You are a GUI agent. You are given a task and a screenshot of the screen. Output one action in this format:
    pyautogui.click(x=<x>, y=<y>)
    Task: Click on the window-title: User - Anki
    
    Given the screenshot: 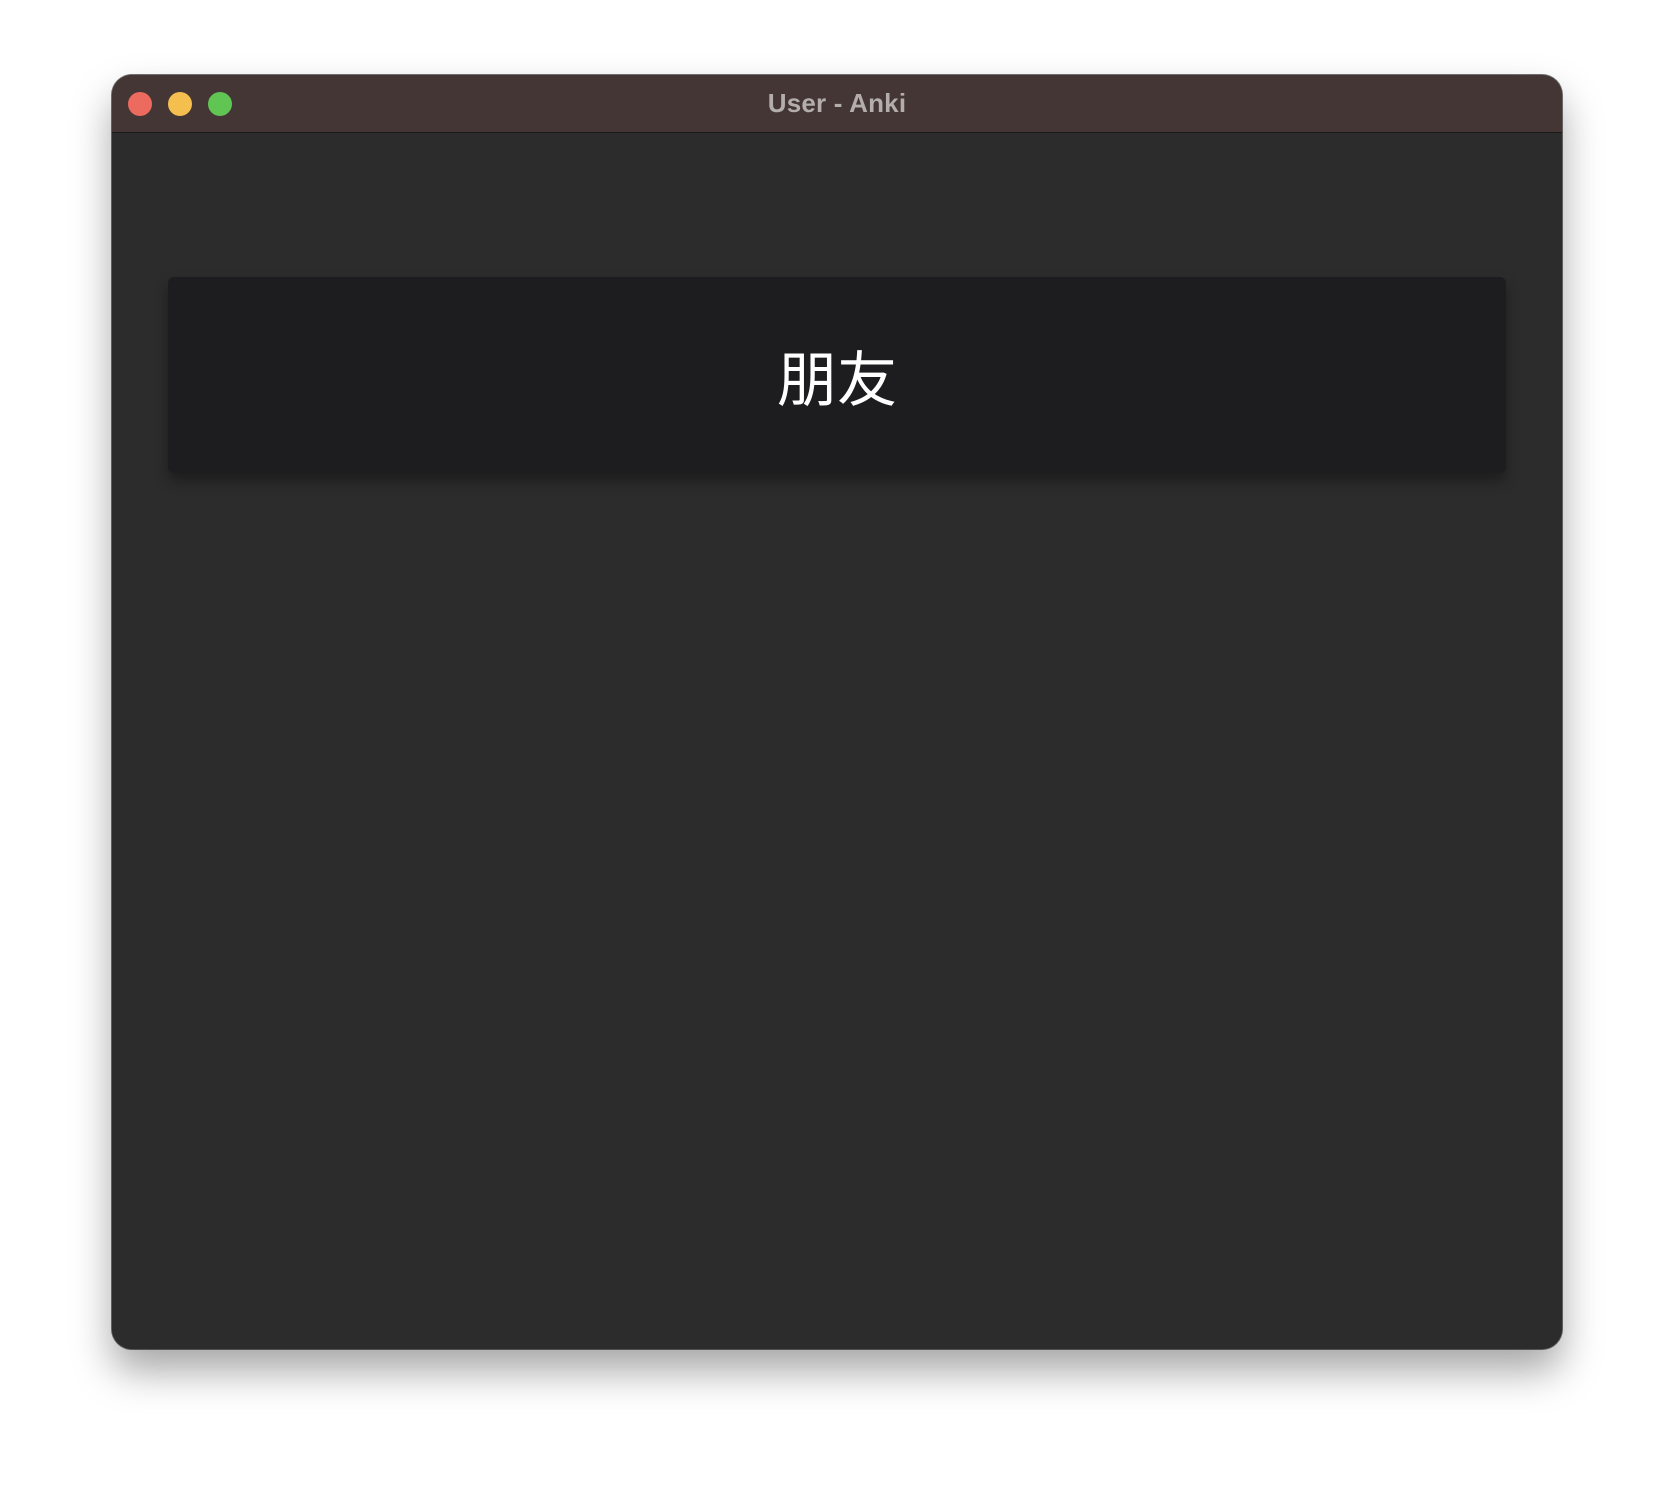 What is the action you would take?
    pyautogui.click(x=837, y=103)
    